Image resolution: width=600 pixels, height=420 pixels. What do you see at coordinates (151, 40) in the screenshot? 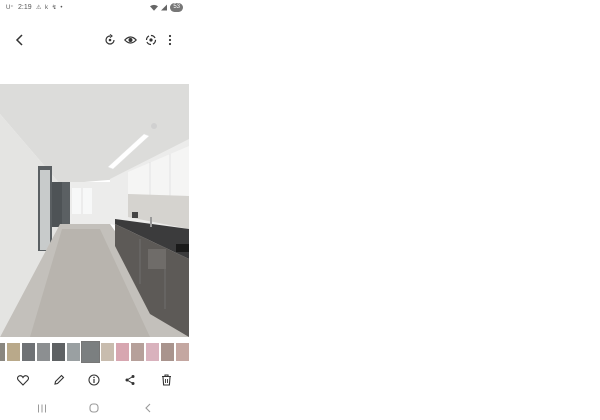
I see `shape-icon` at bounding box center [151, 40].